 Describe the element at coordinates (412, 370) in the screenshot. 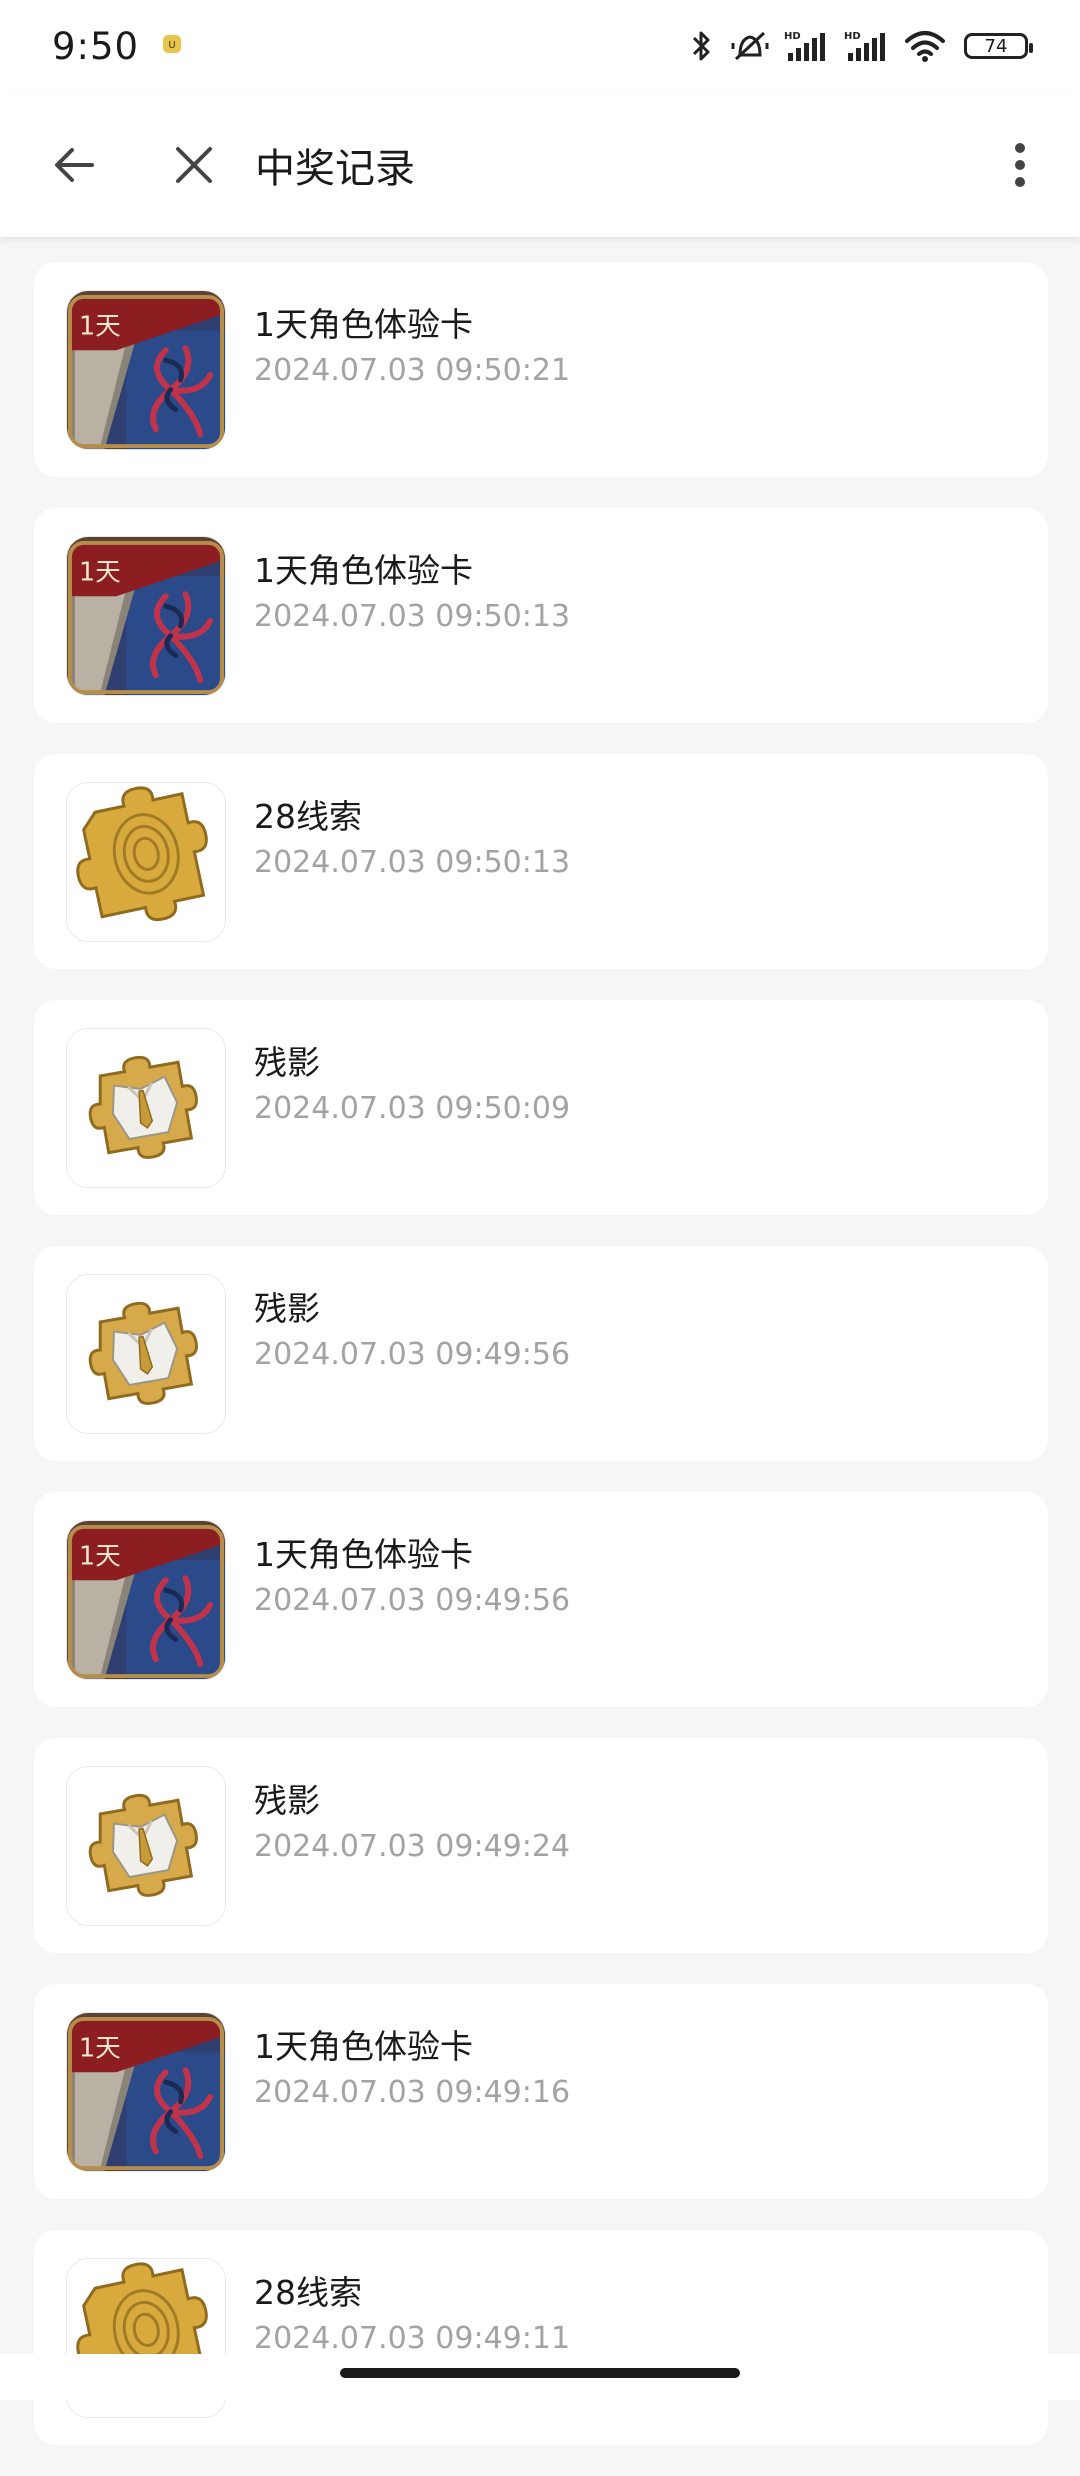

I see `record-time: 2024.07.03 09:50:21` at that location.